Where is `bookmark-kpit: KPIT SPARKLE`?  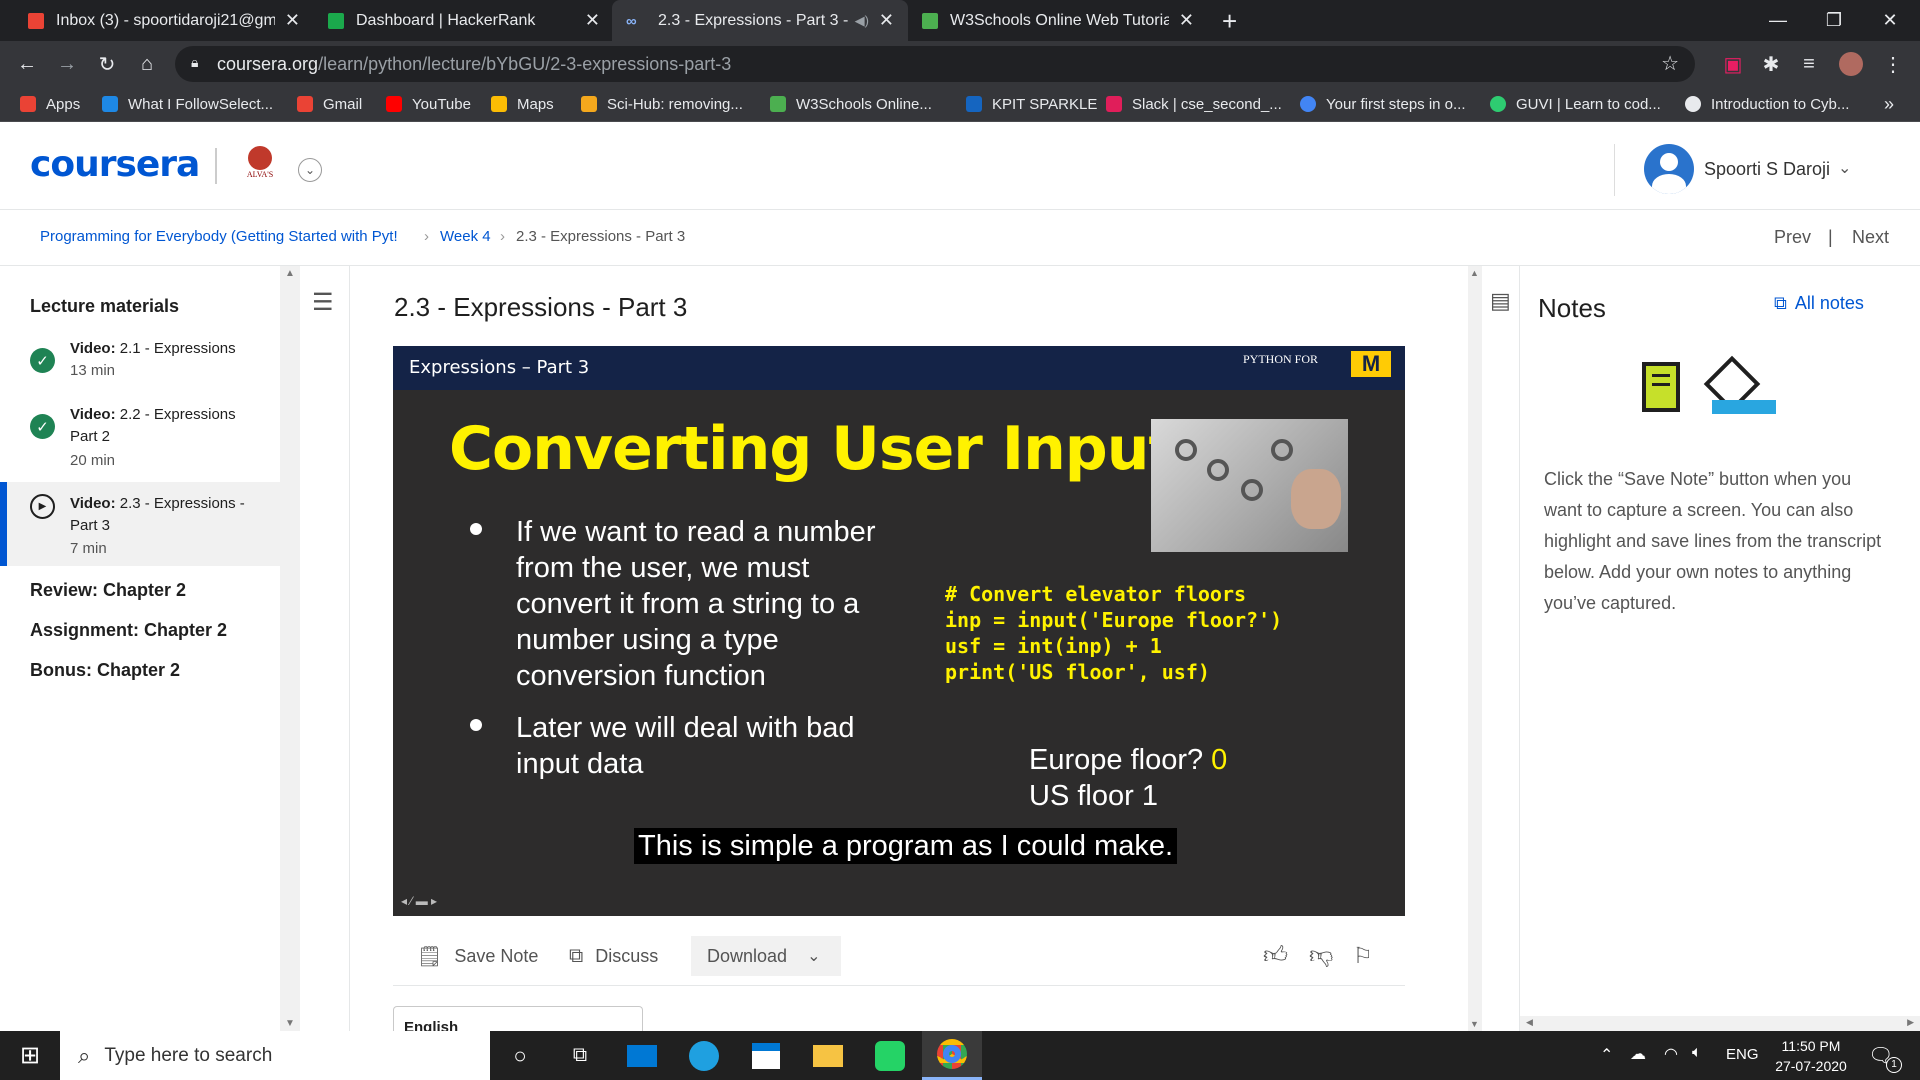 bookmark-kpit: KPIT SPARKLE is located at coordinates (1031, 104).